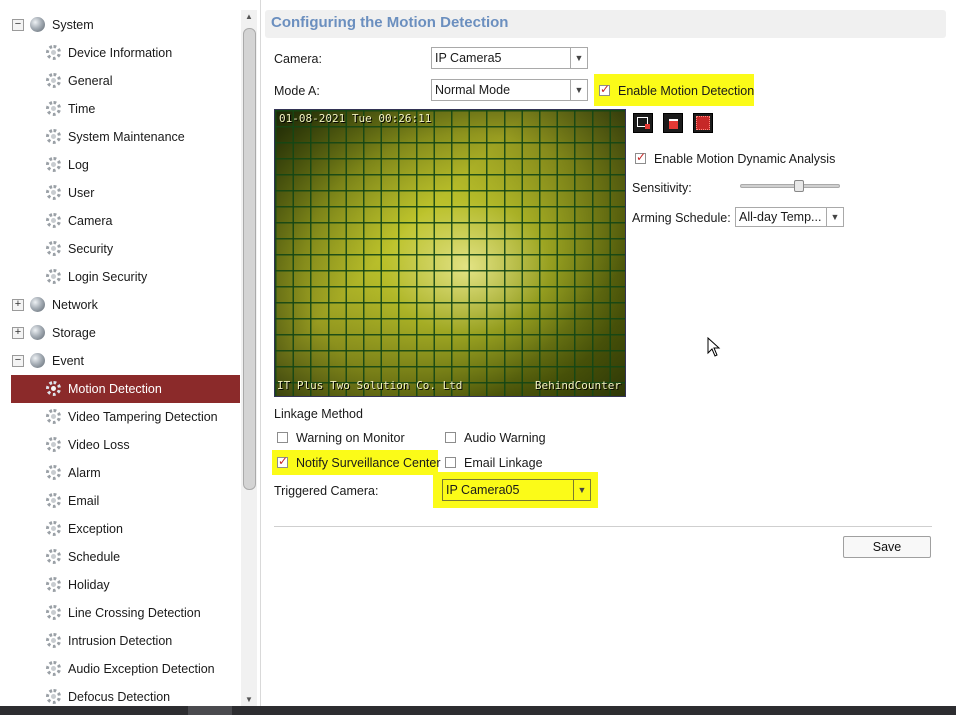 The height and width of the screenshot is (715, 956). Describe the element at coordinates (282, 461) in the screenshot. I see `notify-surveillance-center-checkbox` at that location.